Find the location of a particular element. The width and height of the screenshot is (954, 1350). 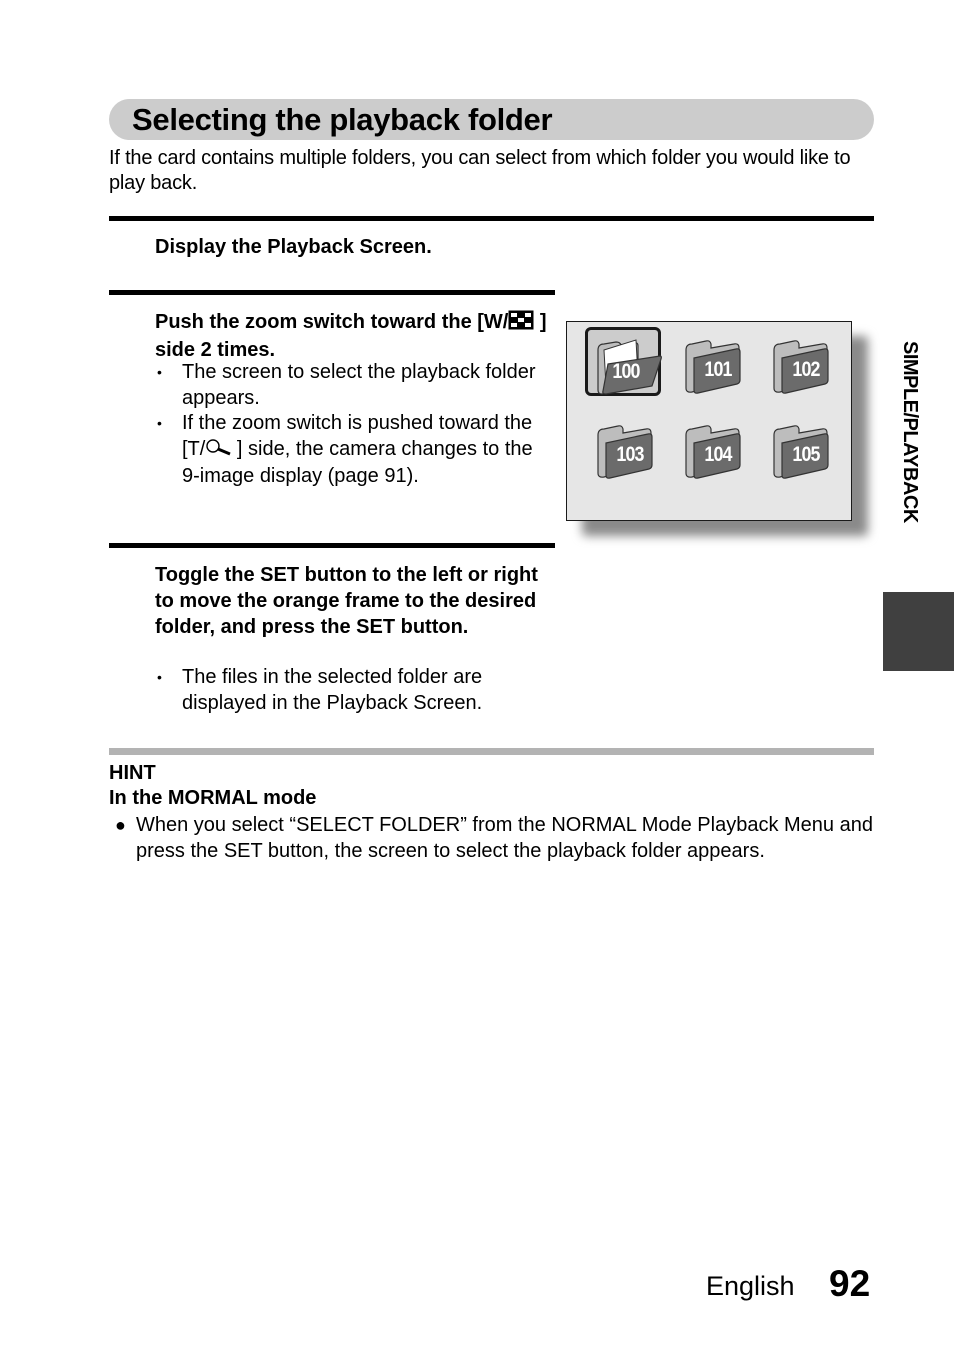

folder-label: 103 is located at coordinates (630, 454).